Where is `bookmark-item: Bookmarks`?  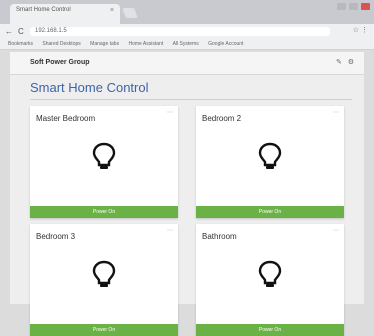
bookmark-item: Bookmarks is located at coordinates (20, 44).